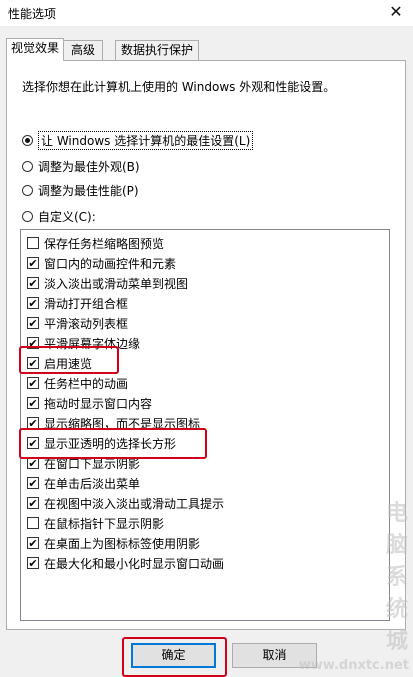 This screenshot has width=413, height=677. I want to click on list-item: 在最大化和最小化时显示窗口动画, so click(125, 563).